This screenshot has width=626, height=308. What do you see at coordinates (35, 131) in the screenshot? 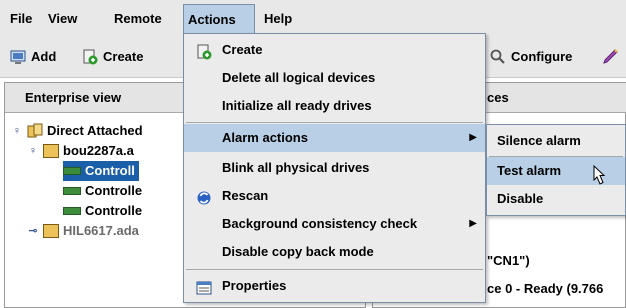
I see `servers-icon` at bounding box center [35, 131].